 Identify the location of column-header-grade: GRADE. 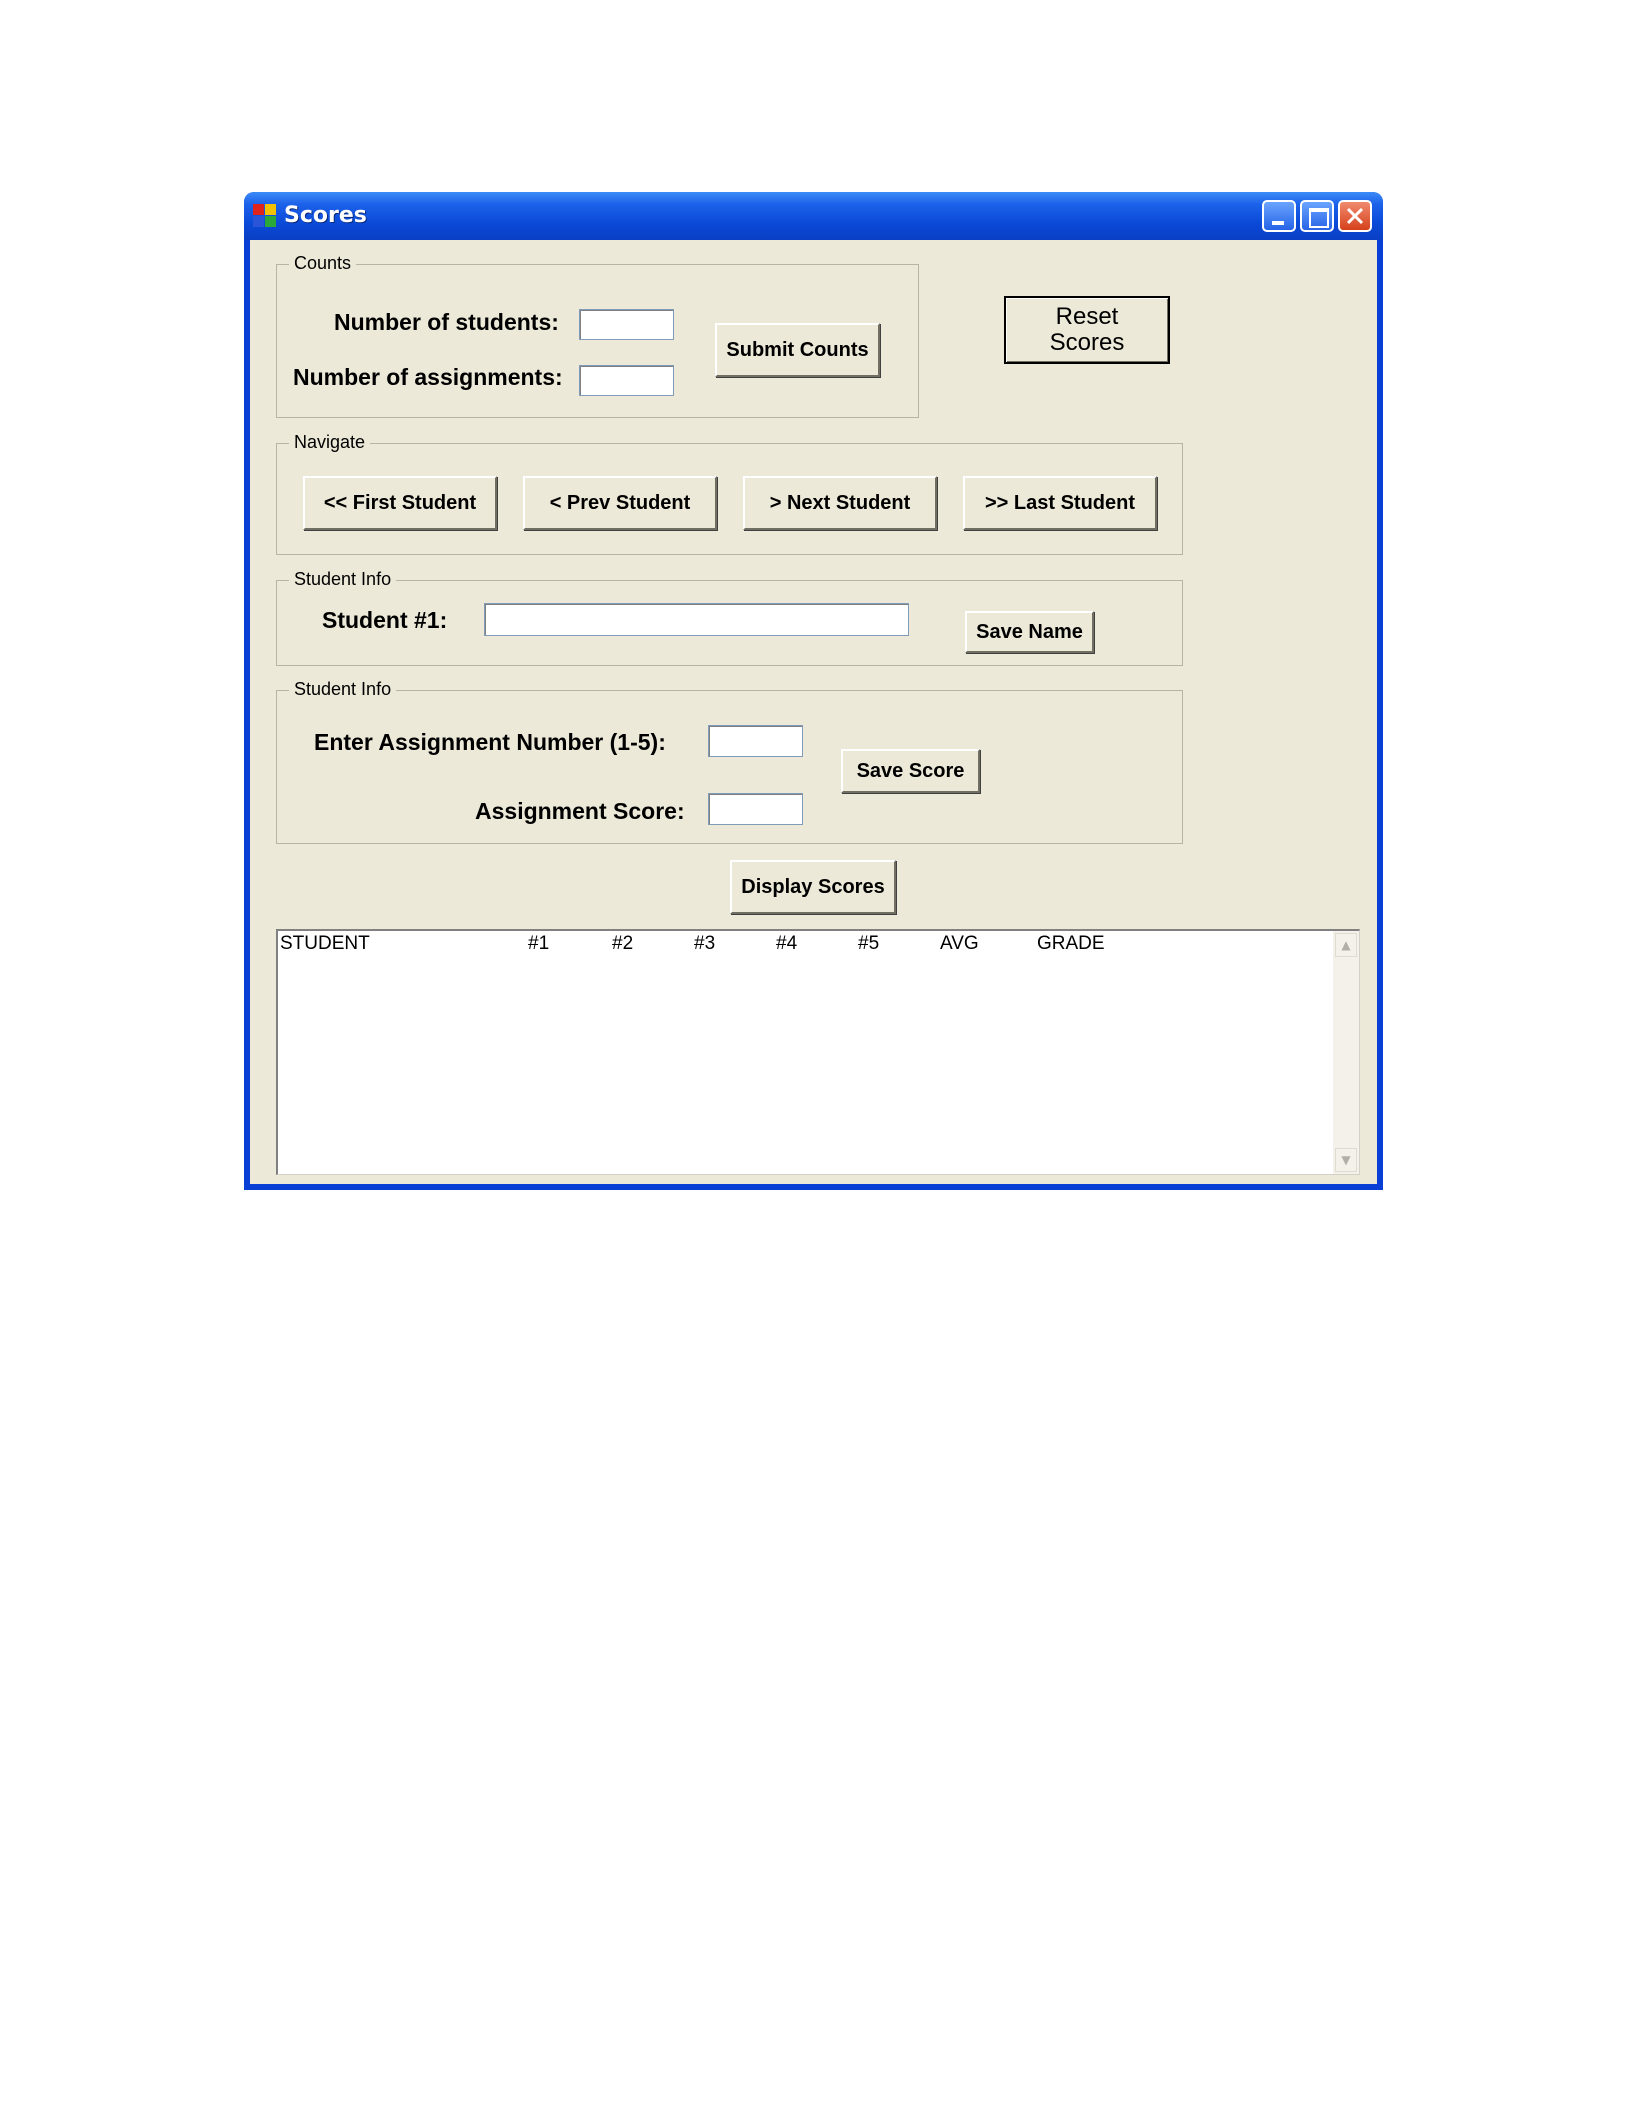
(1071, 943).